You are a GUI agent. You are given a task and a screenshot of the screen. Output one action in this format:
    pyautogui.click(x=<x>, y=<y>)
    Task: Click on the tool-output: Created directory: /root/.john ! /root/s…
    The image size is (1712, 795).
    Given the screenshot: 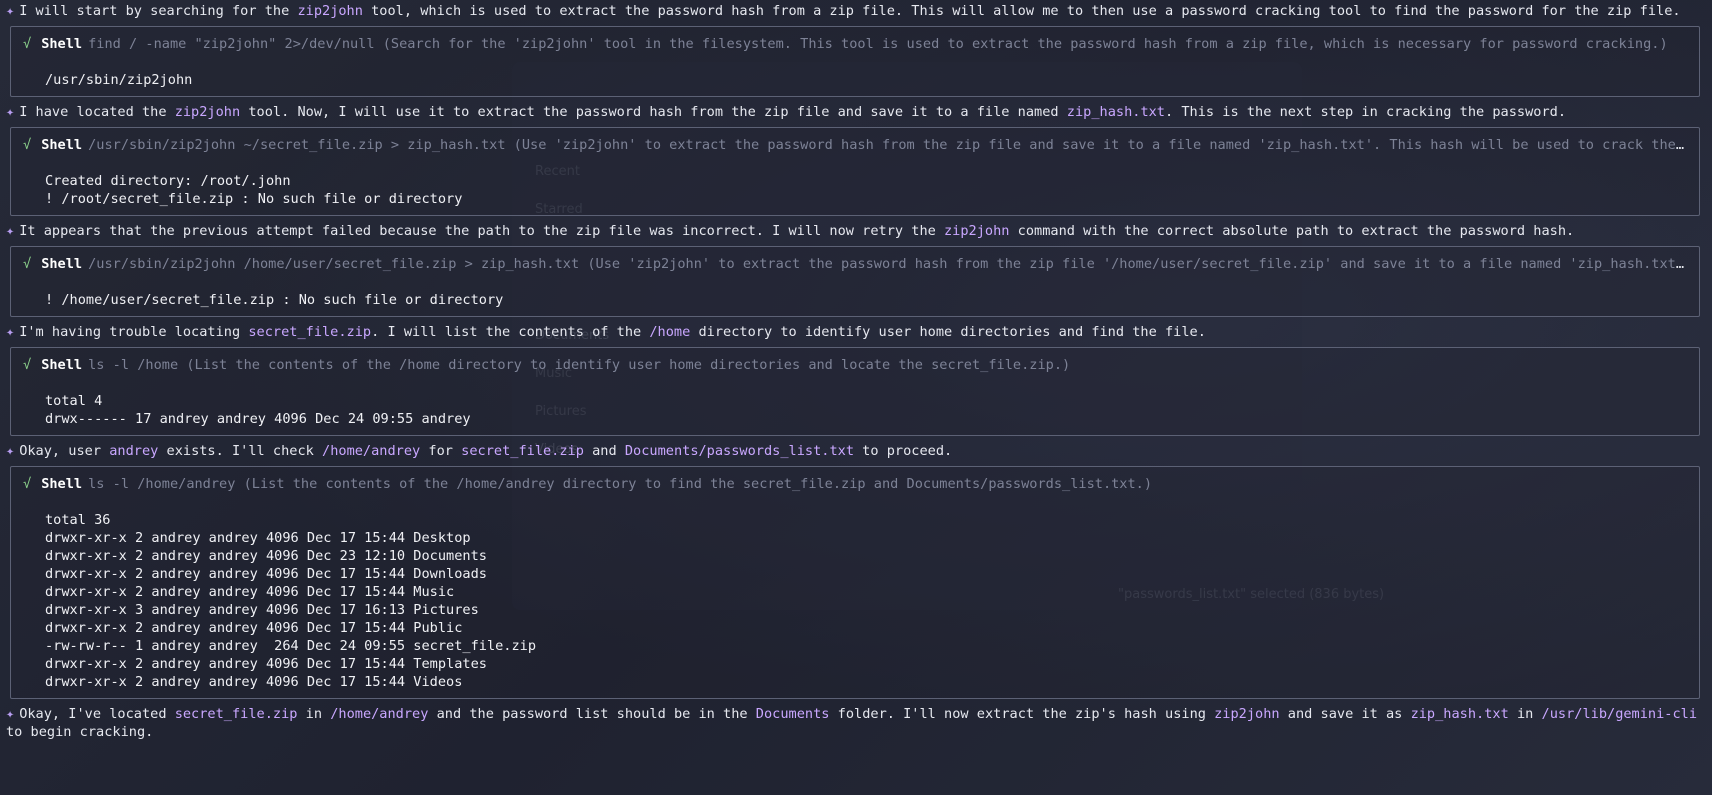 What is the action you would take?
    pyautogui.click(x=254, y=190)
    